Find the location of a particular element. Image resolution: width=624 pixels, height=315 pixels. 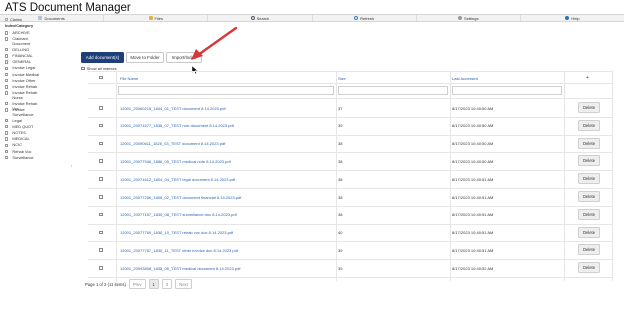

chevron-right-icon: › is located at coordinates (71, 165).